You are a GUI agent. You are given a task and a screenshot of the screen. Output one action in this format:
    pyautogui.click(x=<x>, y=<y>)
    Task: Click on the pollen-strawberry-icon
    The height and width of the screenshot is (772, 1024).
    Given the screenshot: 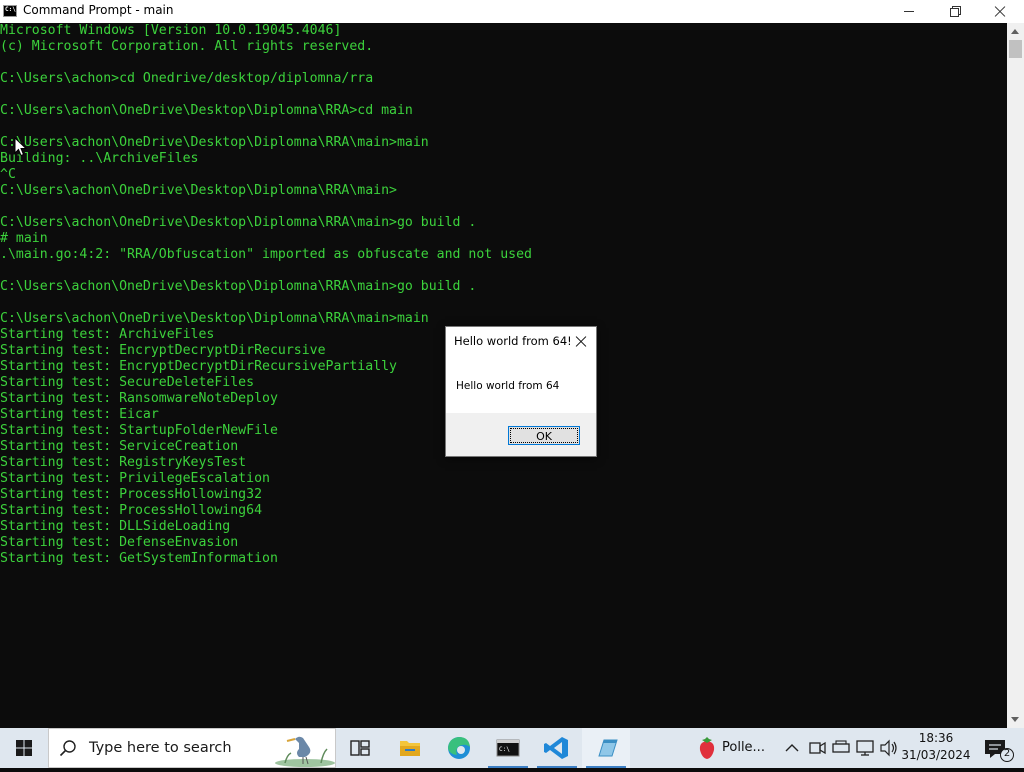 What is the action you would take?
    pyautogui.click(x=707, y=748)
    